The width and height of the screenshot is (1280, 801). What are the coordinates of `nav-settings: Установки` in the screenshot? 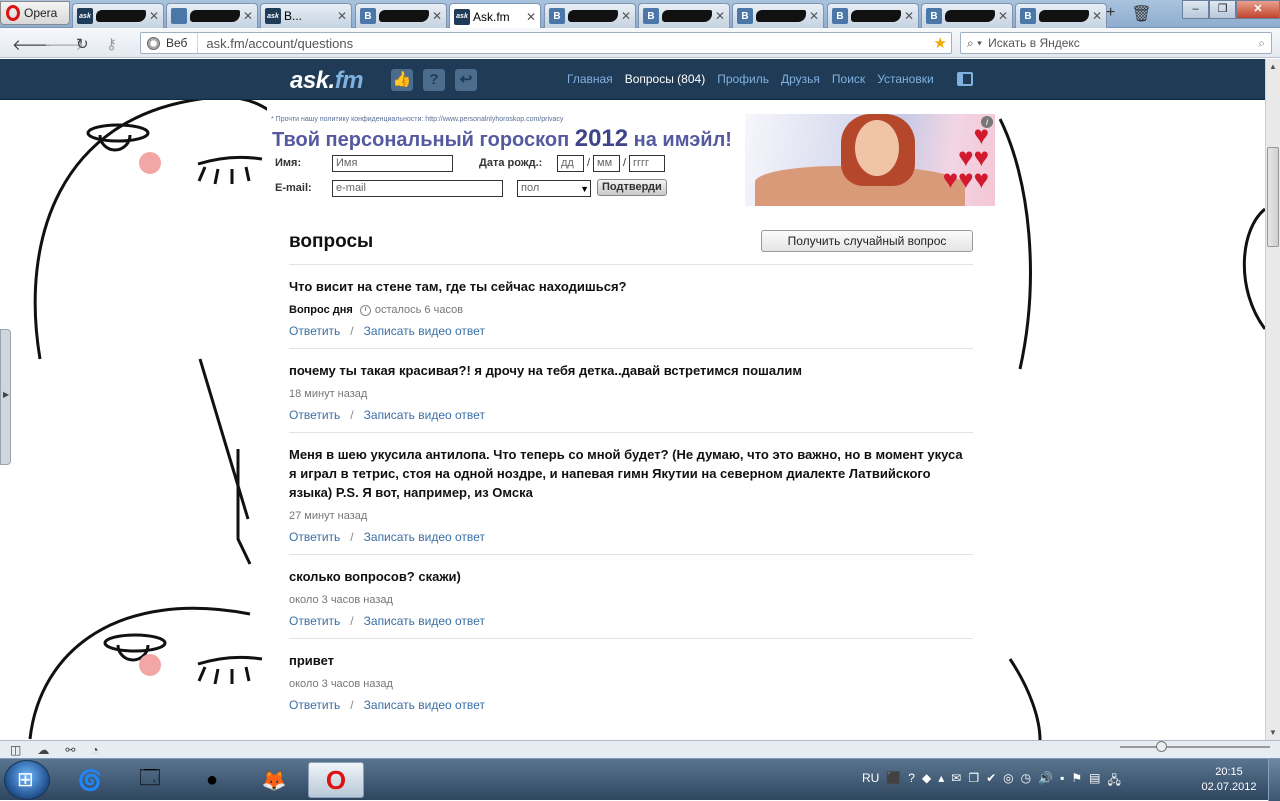 It's located at (905, 79).